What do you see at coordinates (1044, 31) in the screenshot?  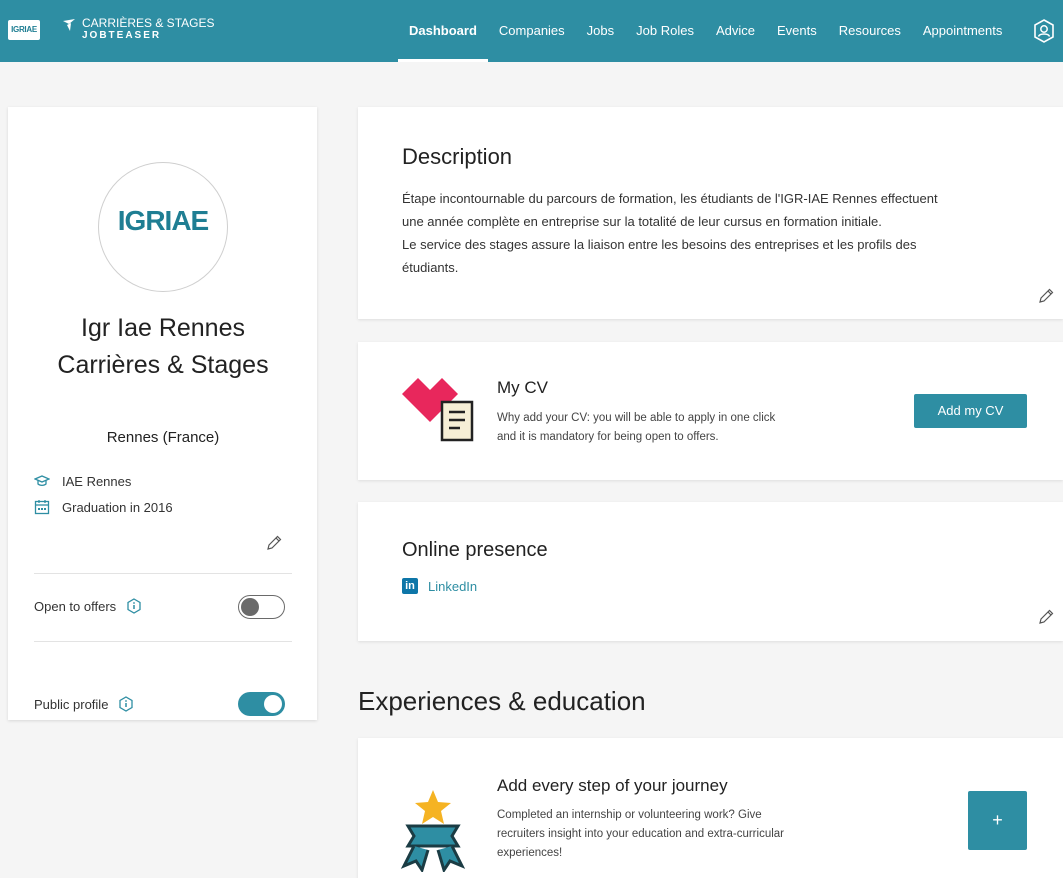 I see `user-account-icon` at bounding box center [1044, 31].